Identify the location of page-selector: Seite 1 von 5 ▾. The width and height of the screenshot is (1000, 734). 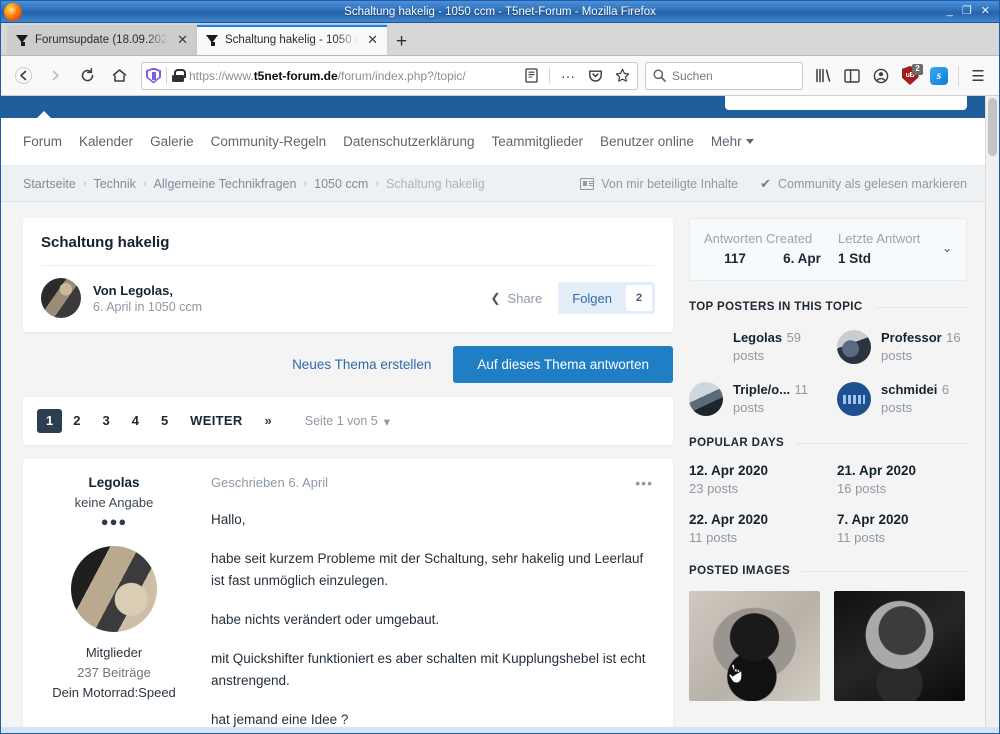
(347, 421).